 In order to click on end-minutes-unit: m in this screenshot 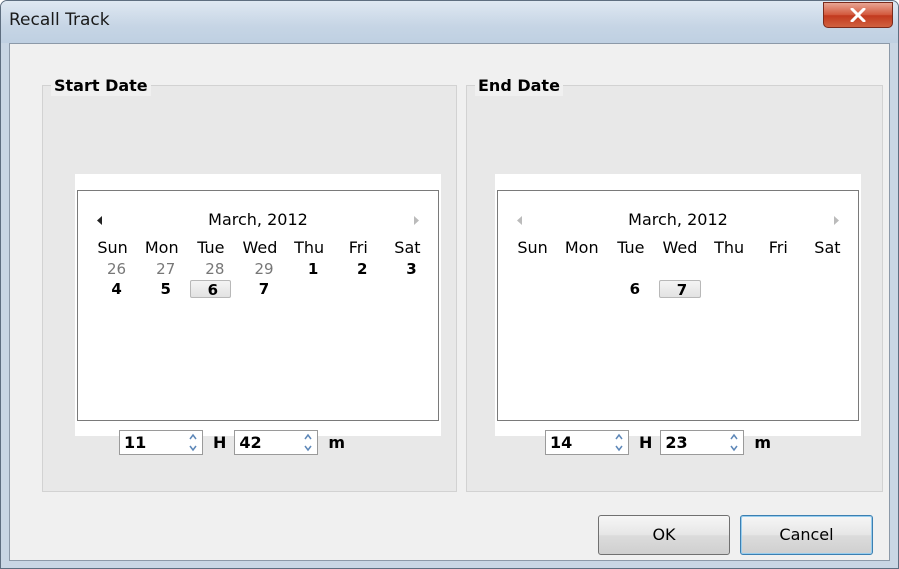, I will do `click(763, 442)`.